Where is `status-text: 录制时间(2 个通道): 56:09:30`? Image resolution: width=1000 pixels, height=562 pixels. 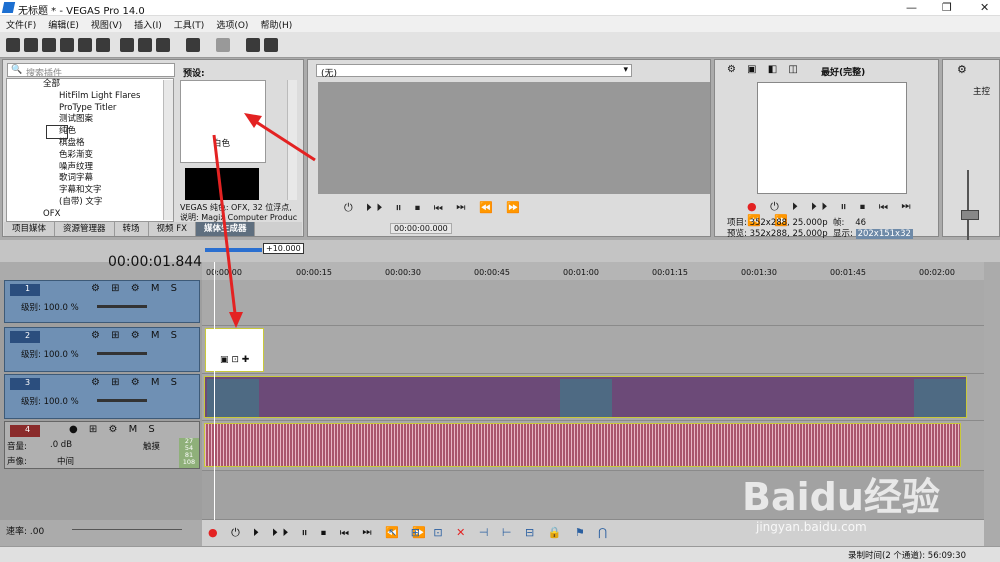 status-text: 录制时间(2 个通道): 56:09:30 is located at coordinates (907, 556).